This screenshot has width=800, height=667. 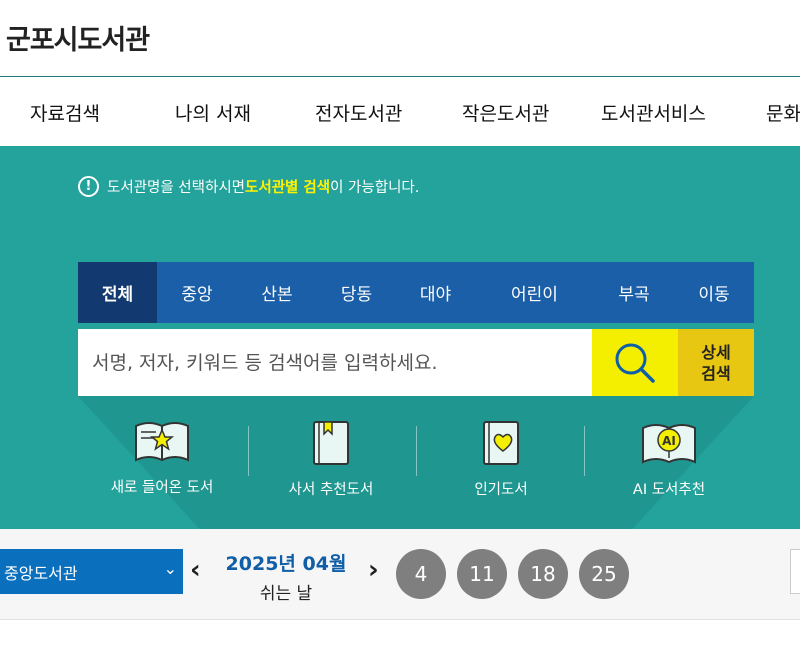 I want to click on chevron-right-icon: ›, so click(x=373, y=570).